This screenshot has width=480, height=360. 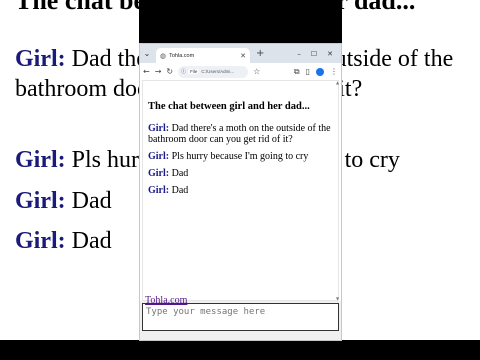 What do you see at coordinates (240, 350) in the screenshot?
I see `letterbox-bottom` at bounding box center [240, 350].